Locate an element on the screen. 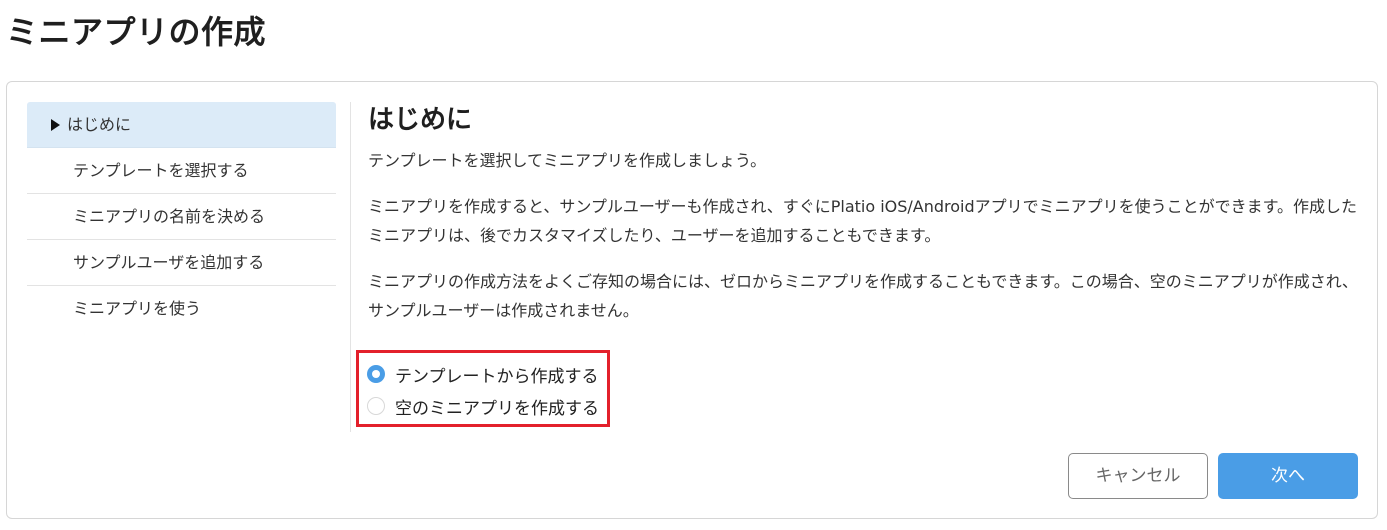  caret-right-icon is located at coordinates (55, 125).